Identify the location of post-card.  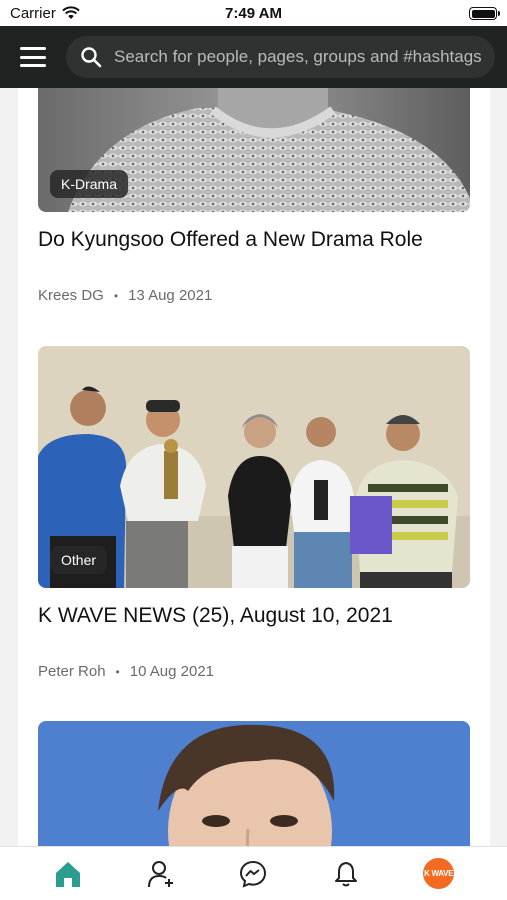
(254, 783).